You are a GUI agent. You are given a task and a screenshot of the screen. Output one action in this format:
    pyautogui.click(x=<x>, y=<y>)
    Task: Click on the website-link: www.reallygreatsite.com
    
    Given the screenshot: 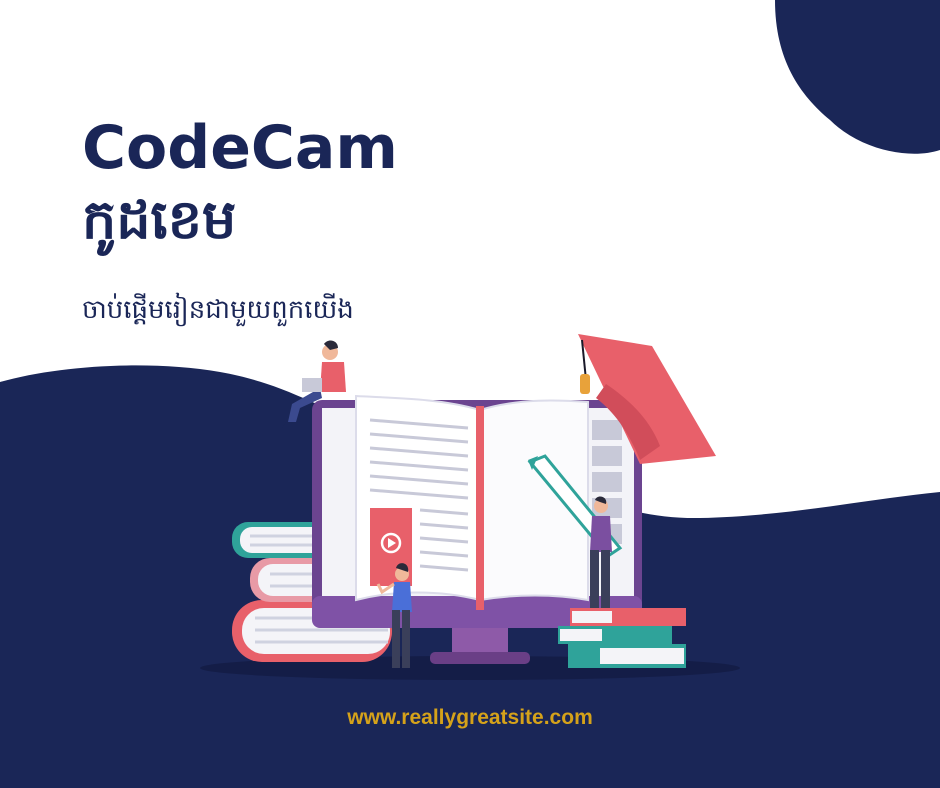 What is the action you would take?
    pyautogui.click(x=470, y=718)
    